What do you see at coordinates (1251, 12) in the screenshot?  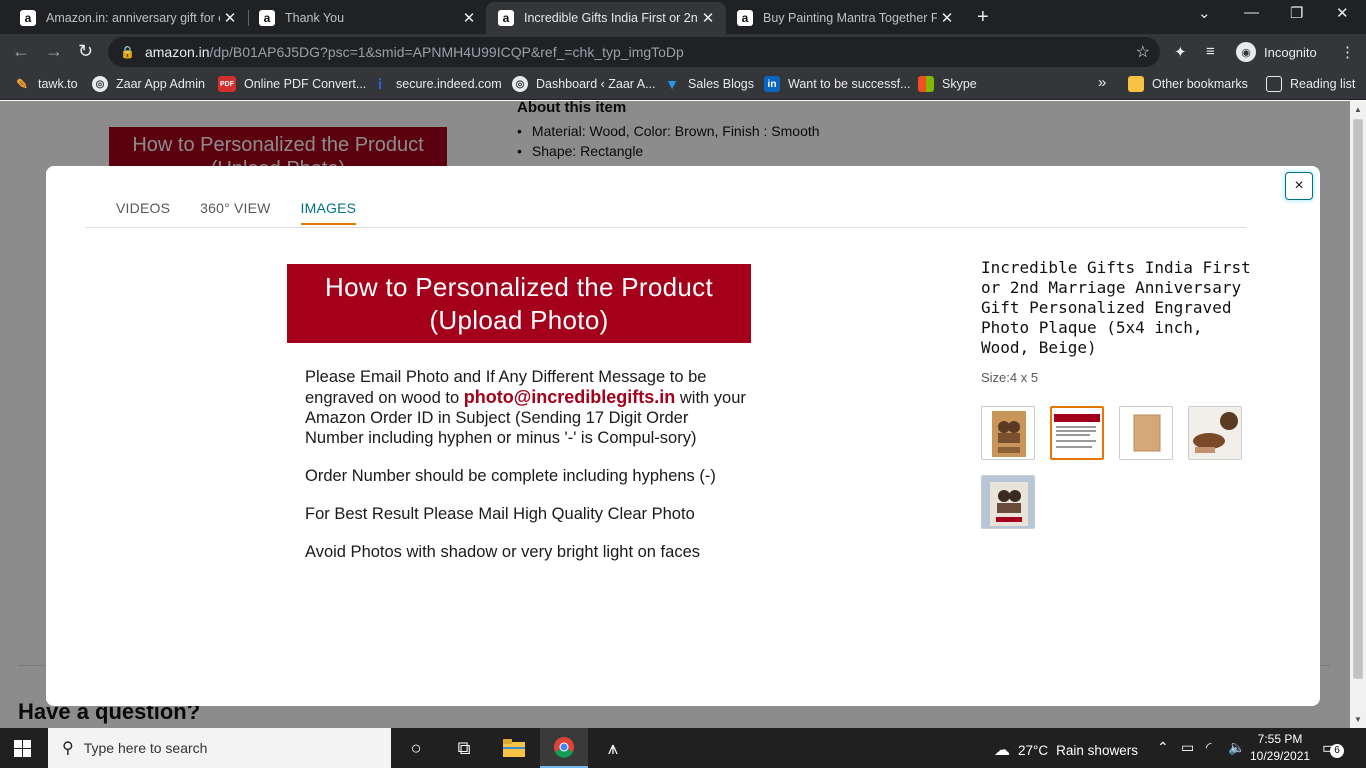 I see `minimize-icon: —` at bounding box center [1251, 12].